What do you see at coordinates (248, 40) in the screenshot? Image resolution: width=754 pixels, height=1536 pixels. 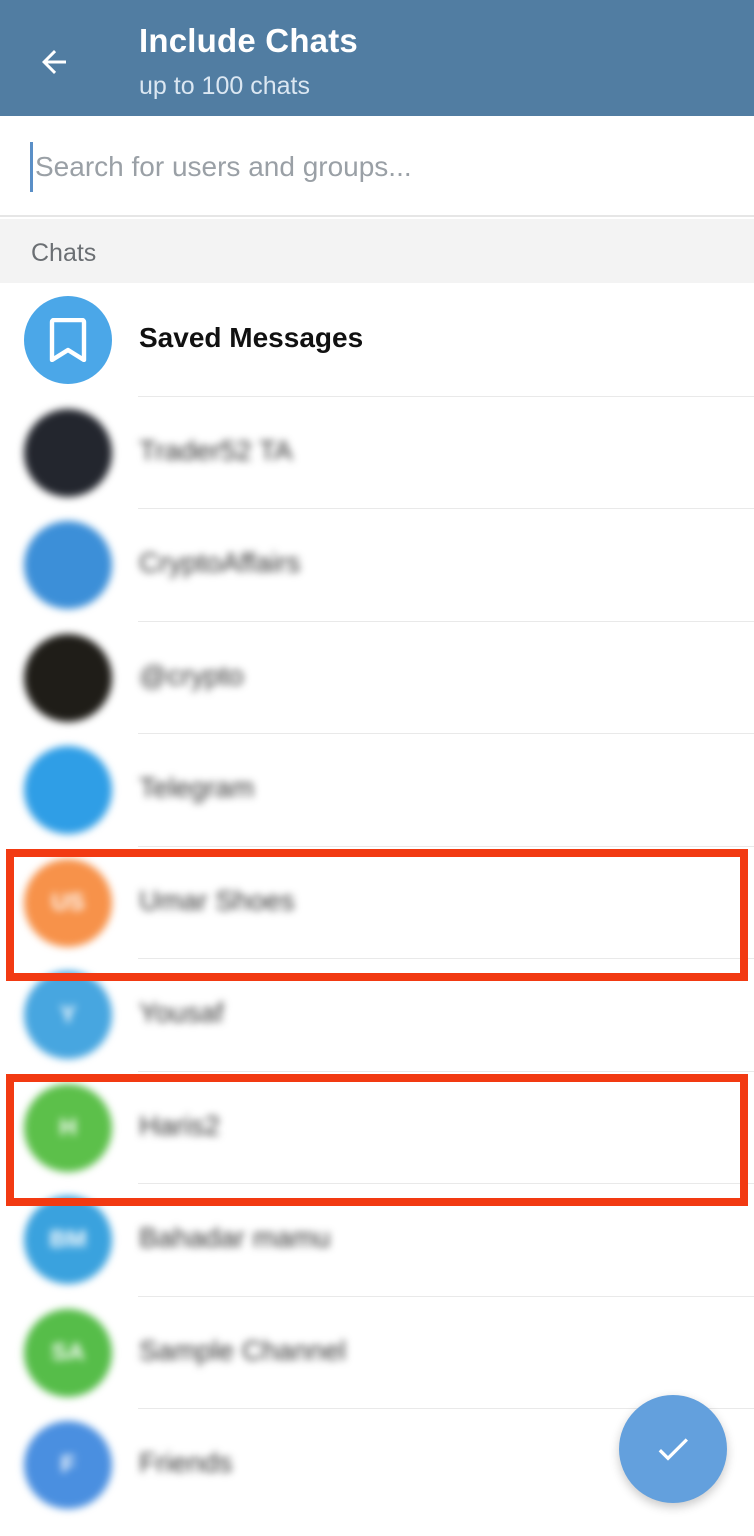 I see `page-title: Include Chats` at bounding box center [248, 40].